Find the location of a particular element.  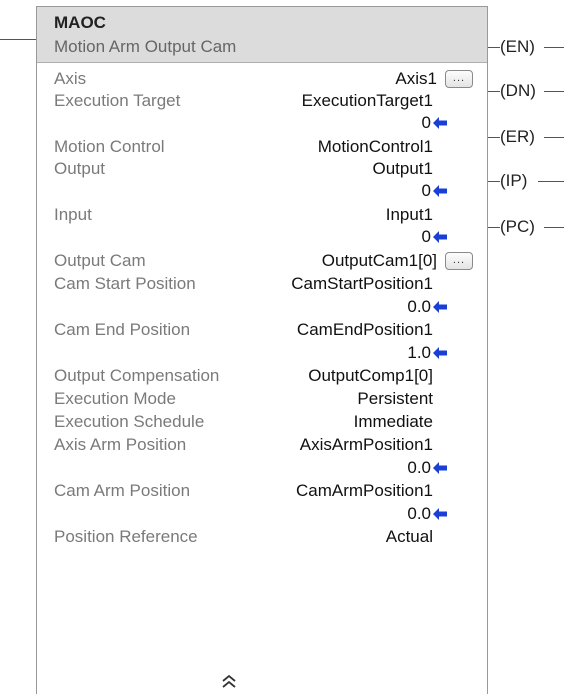

operand-label: Execution Schedule is located at coordinates (129, 421).